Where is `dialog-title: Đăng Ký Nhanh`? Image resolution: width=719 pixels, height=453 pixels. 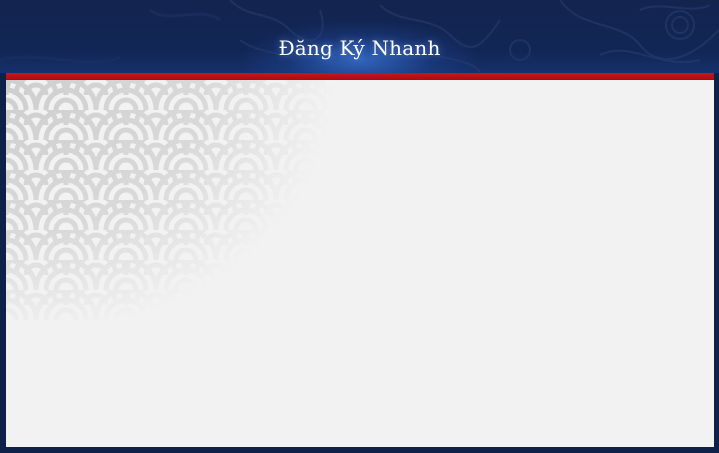
dialog-title: Đăng Ký Nhanh is located at coordinates (359, 47).